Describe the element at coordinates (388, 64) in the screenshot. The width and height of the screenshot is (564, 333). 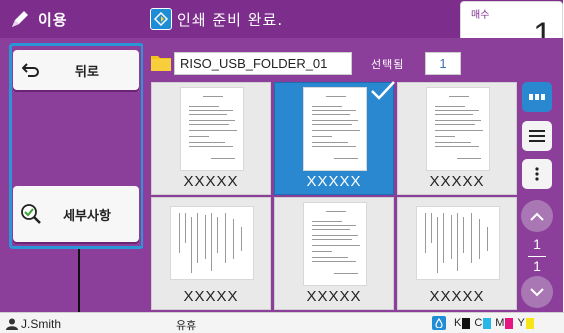
I see `selected-label: 선택됨` at that location.